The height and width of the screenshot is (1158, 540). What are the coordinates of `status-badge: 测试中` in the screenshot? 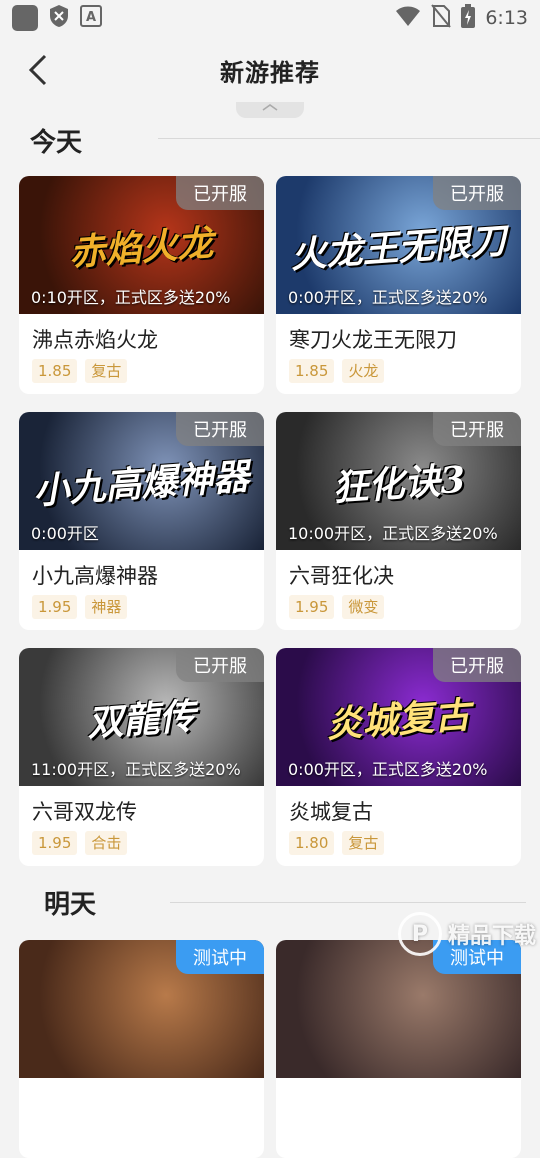 It's located at (220, 957).